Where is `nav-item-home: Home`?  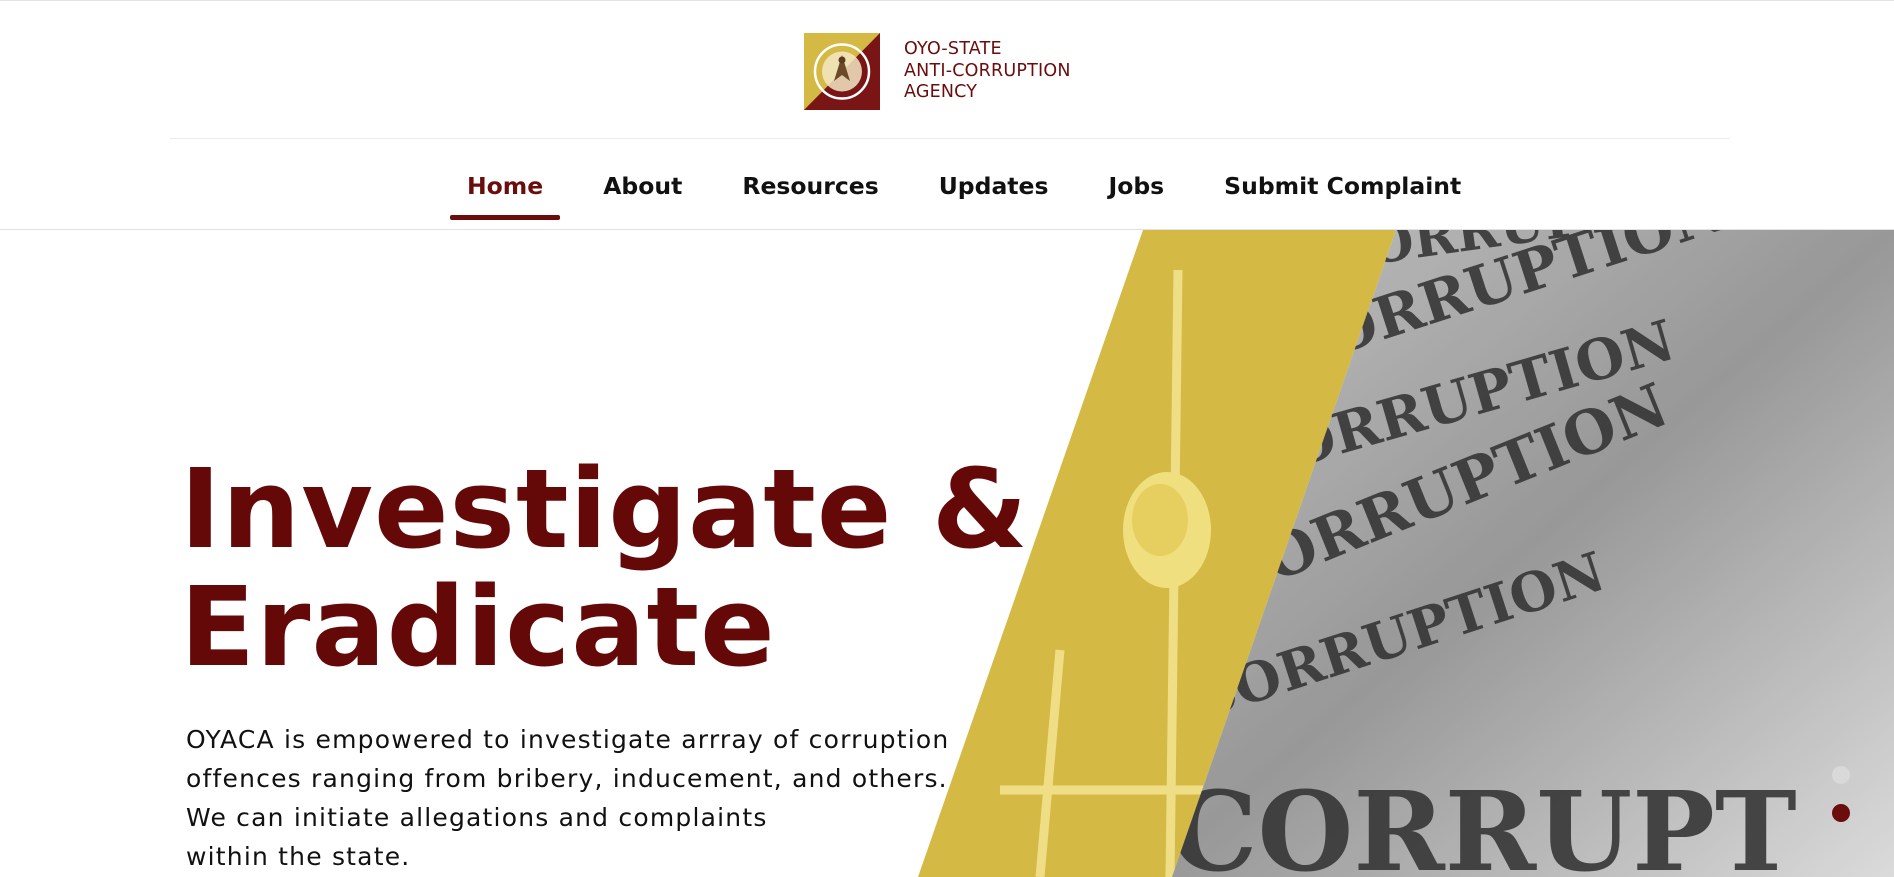
nav-item-home: Home is located at coordinates (505, 189).